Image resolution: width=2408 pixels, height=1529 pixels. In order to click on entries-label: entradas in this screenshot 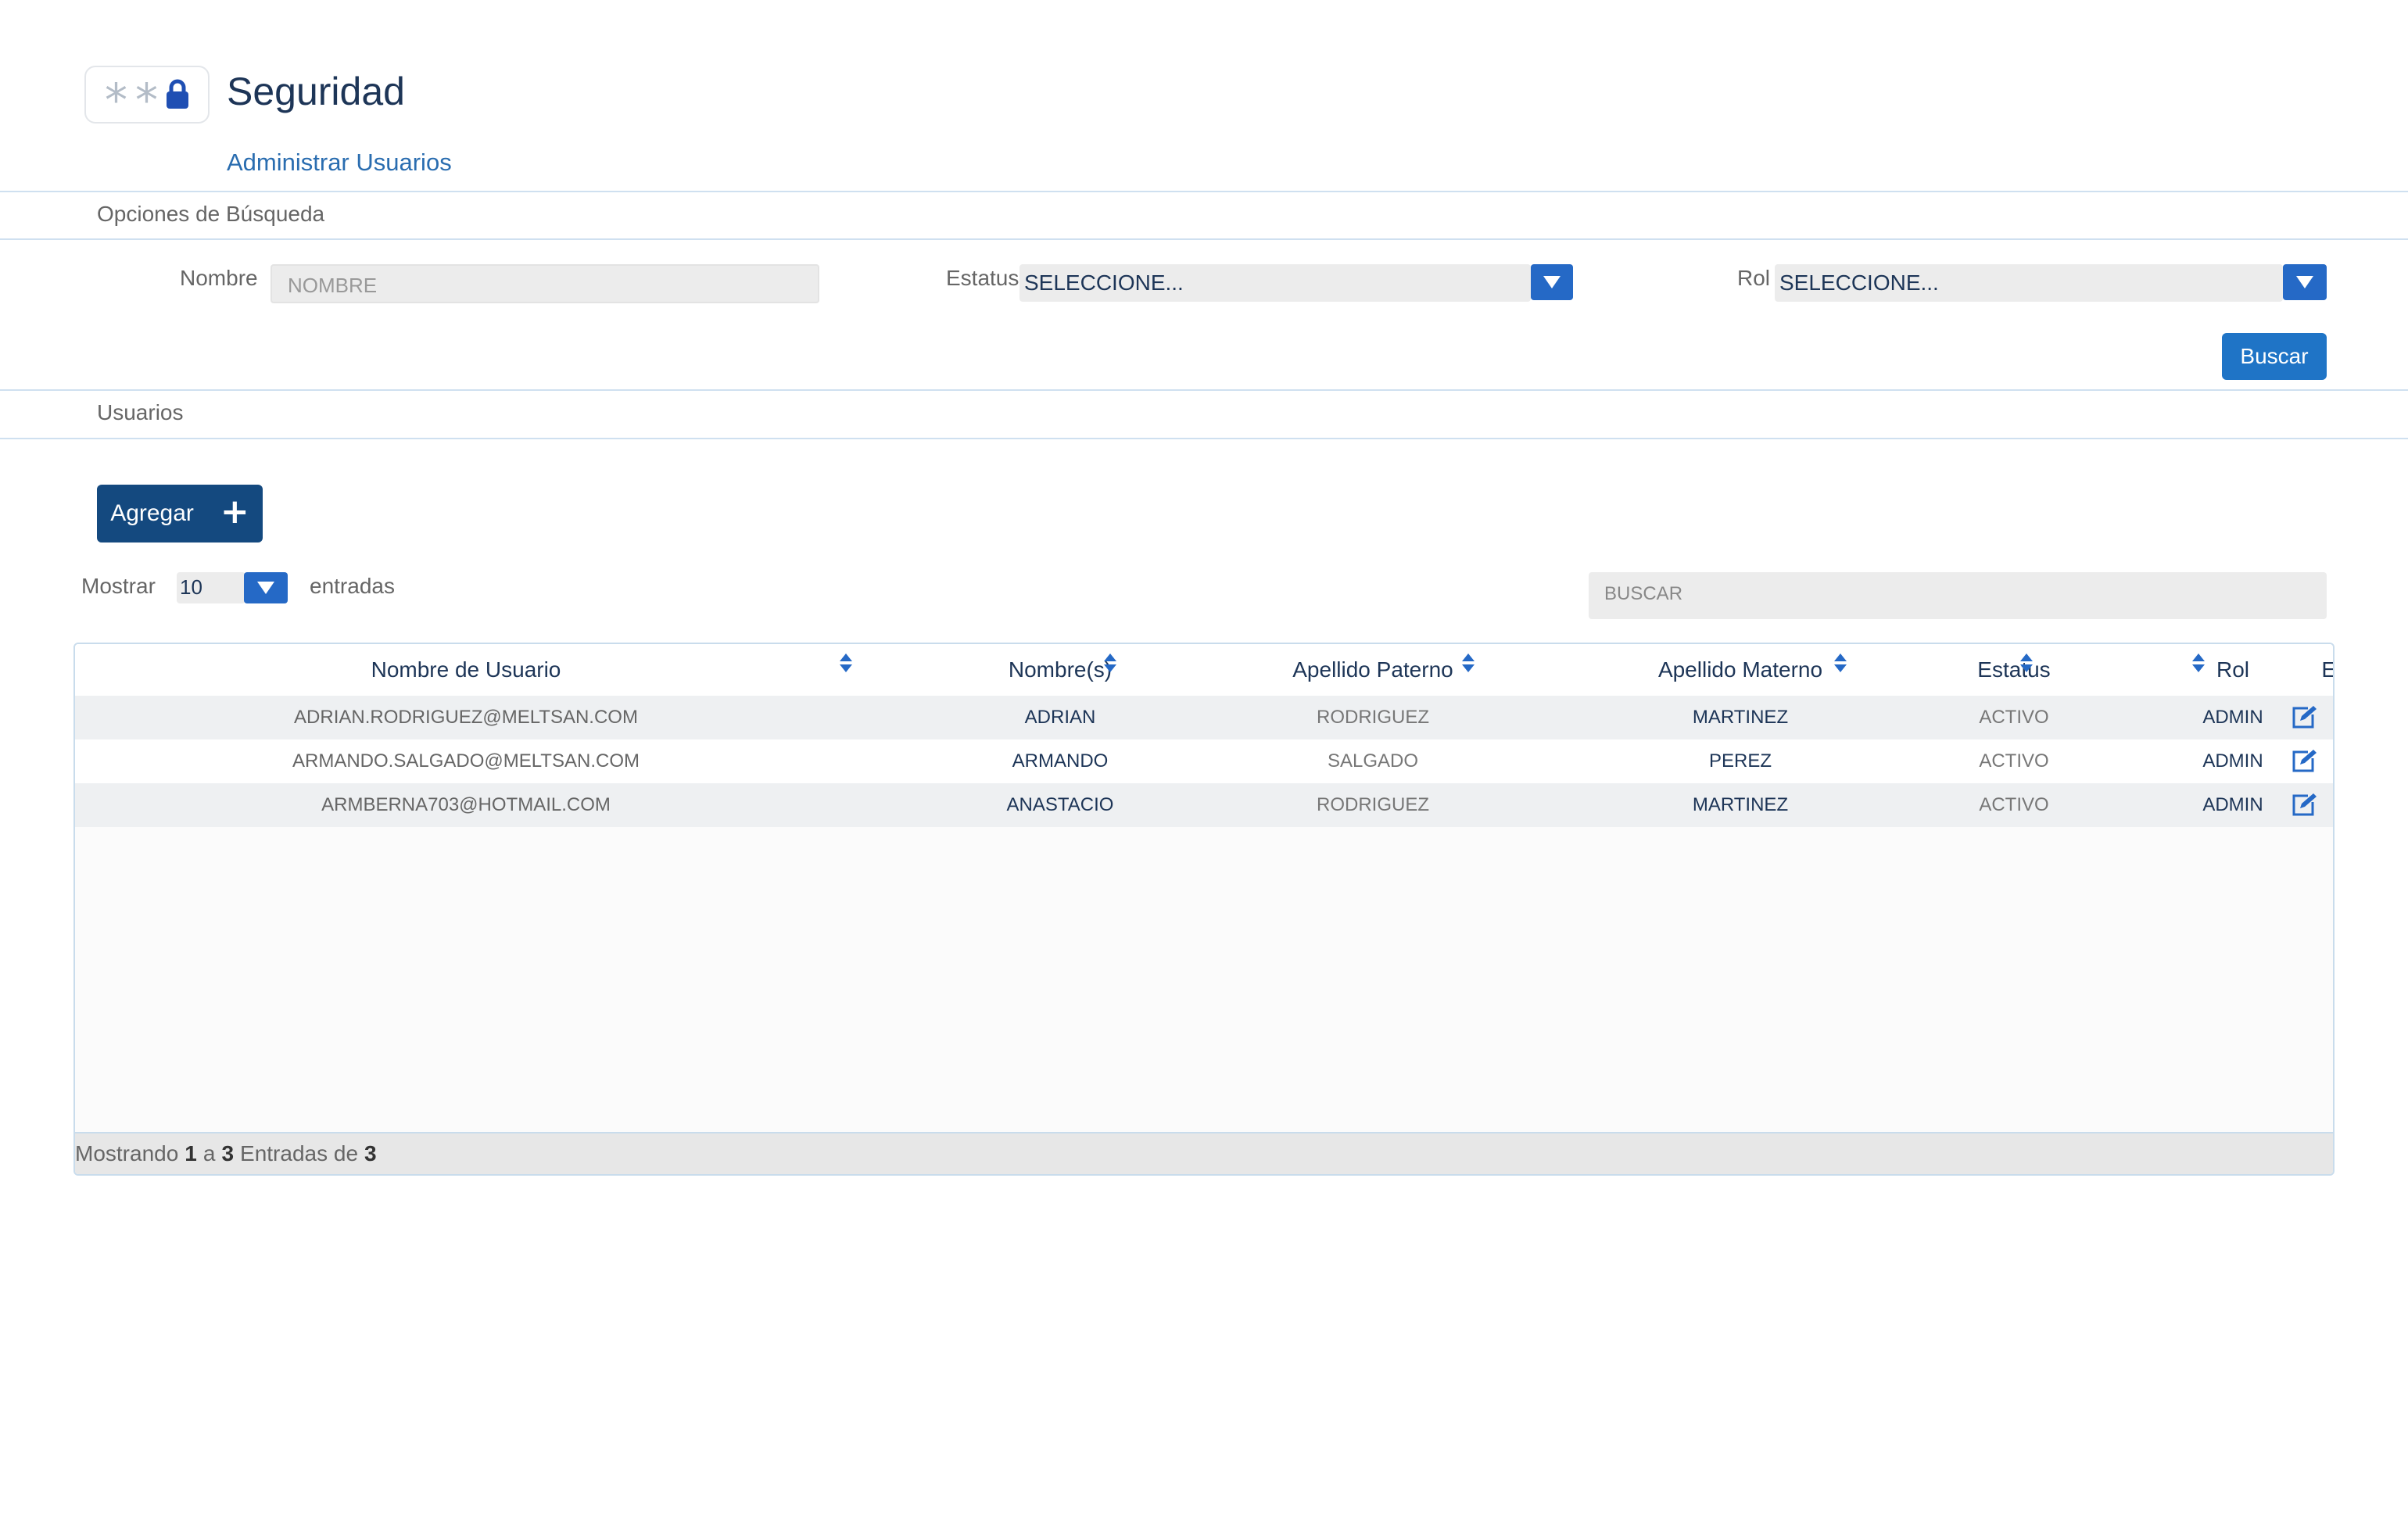, I will do `click(353, 586)`.